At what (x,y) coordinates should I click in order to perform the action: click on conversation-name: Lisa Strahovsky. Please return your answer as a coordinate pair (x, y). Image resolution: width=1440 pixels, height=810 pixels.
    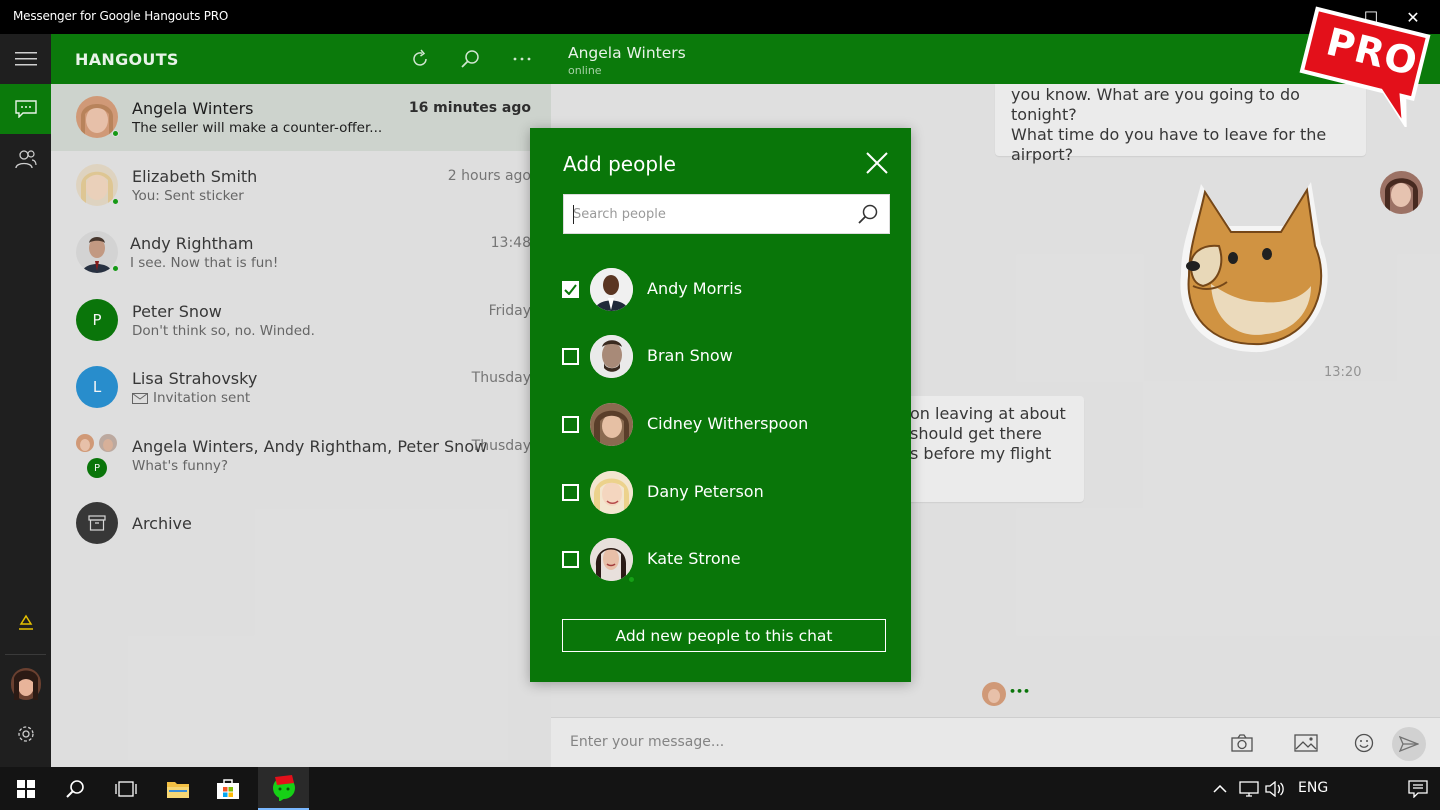
    Looking at the image, I should click on (195, 378).